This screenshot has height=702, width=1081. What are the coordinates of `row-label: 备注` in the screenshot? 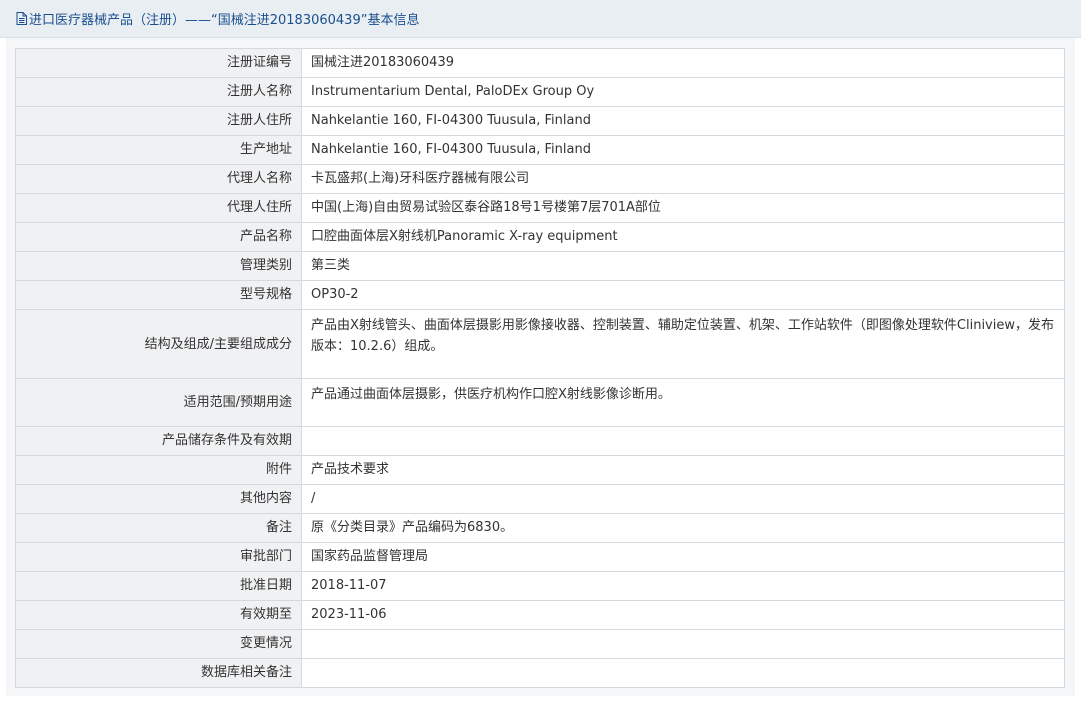 It's located at (158, 528).